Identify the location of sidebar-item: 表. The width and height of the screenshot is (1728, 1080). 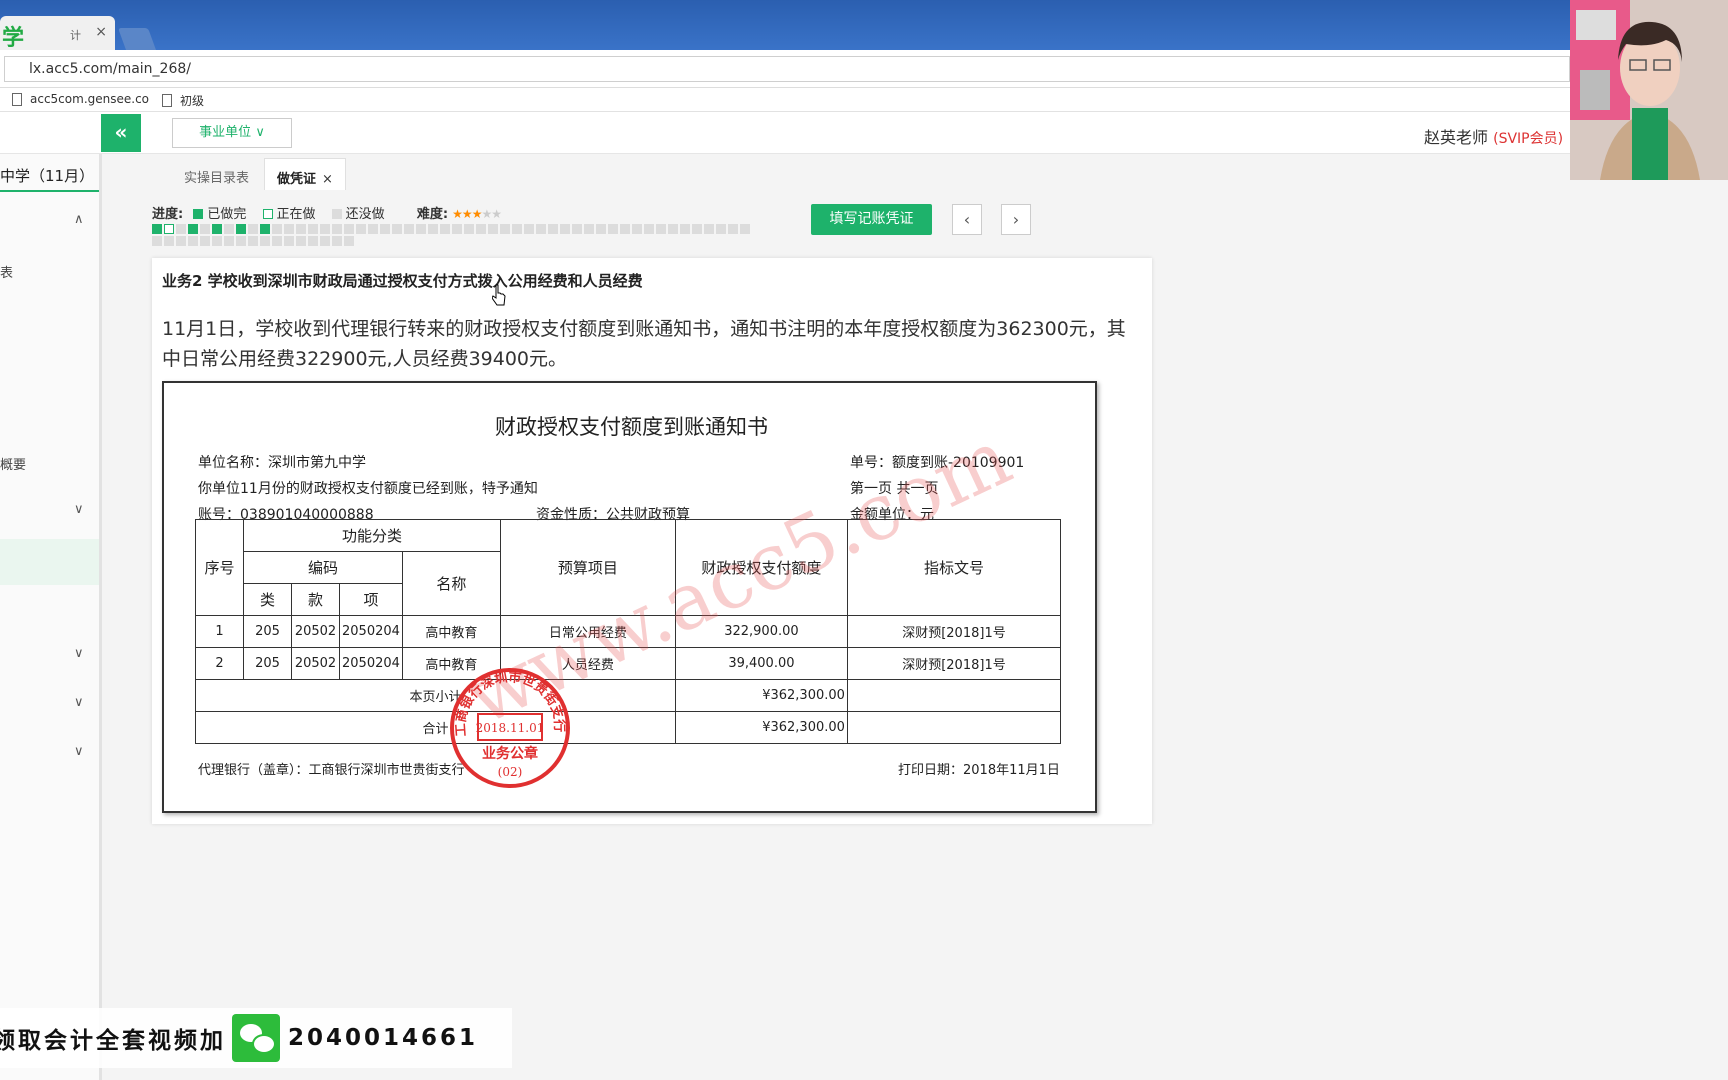
(6, 271).